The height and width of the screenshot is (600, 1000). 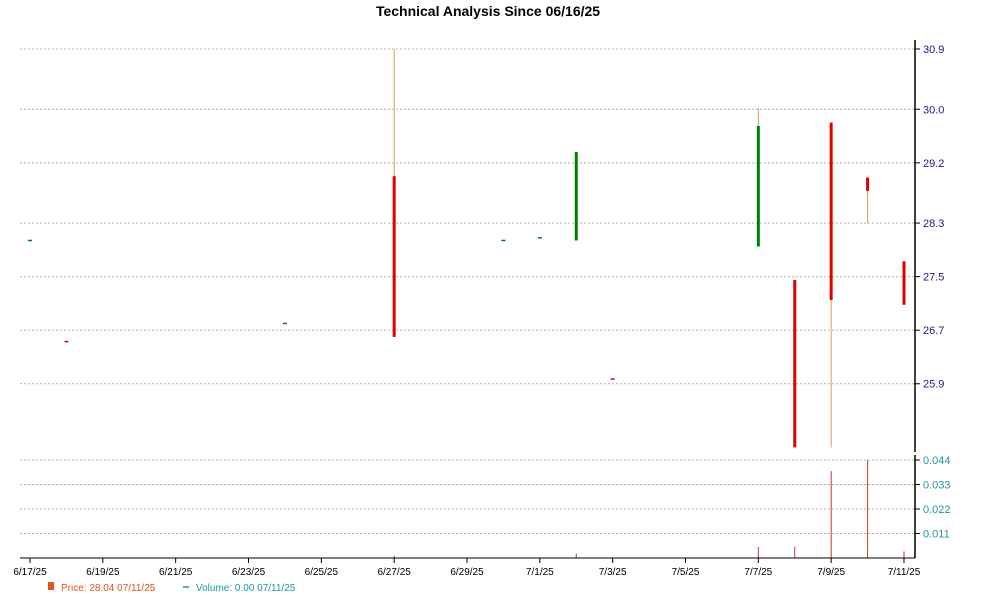 What do you see at coordinates (322, 572) in the screenshot?
I see `date-tick-label: 6/25/25` at bounding box center [322, 572].